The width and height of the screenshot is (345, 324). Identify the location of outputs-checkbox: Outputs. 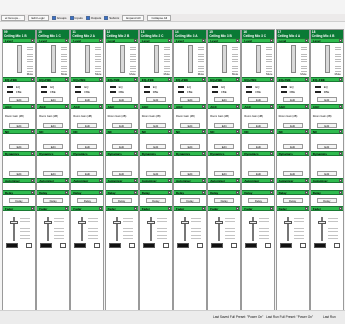
(93, 17).